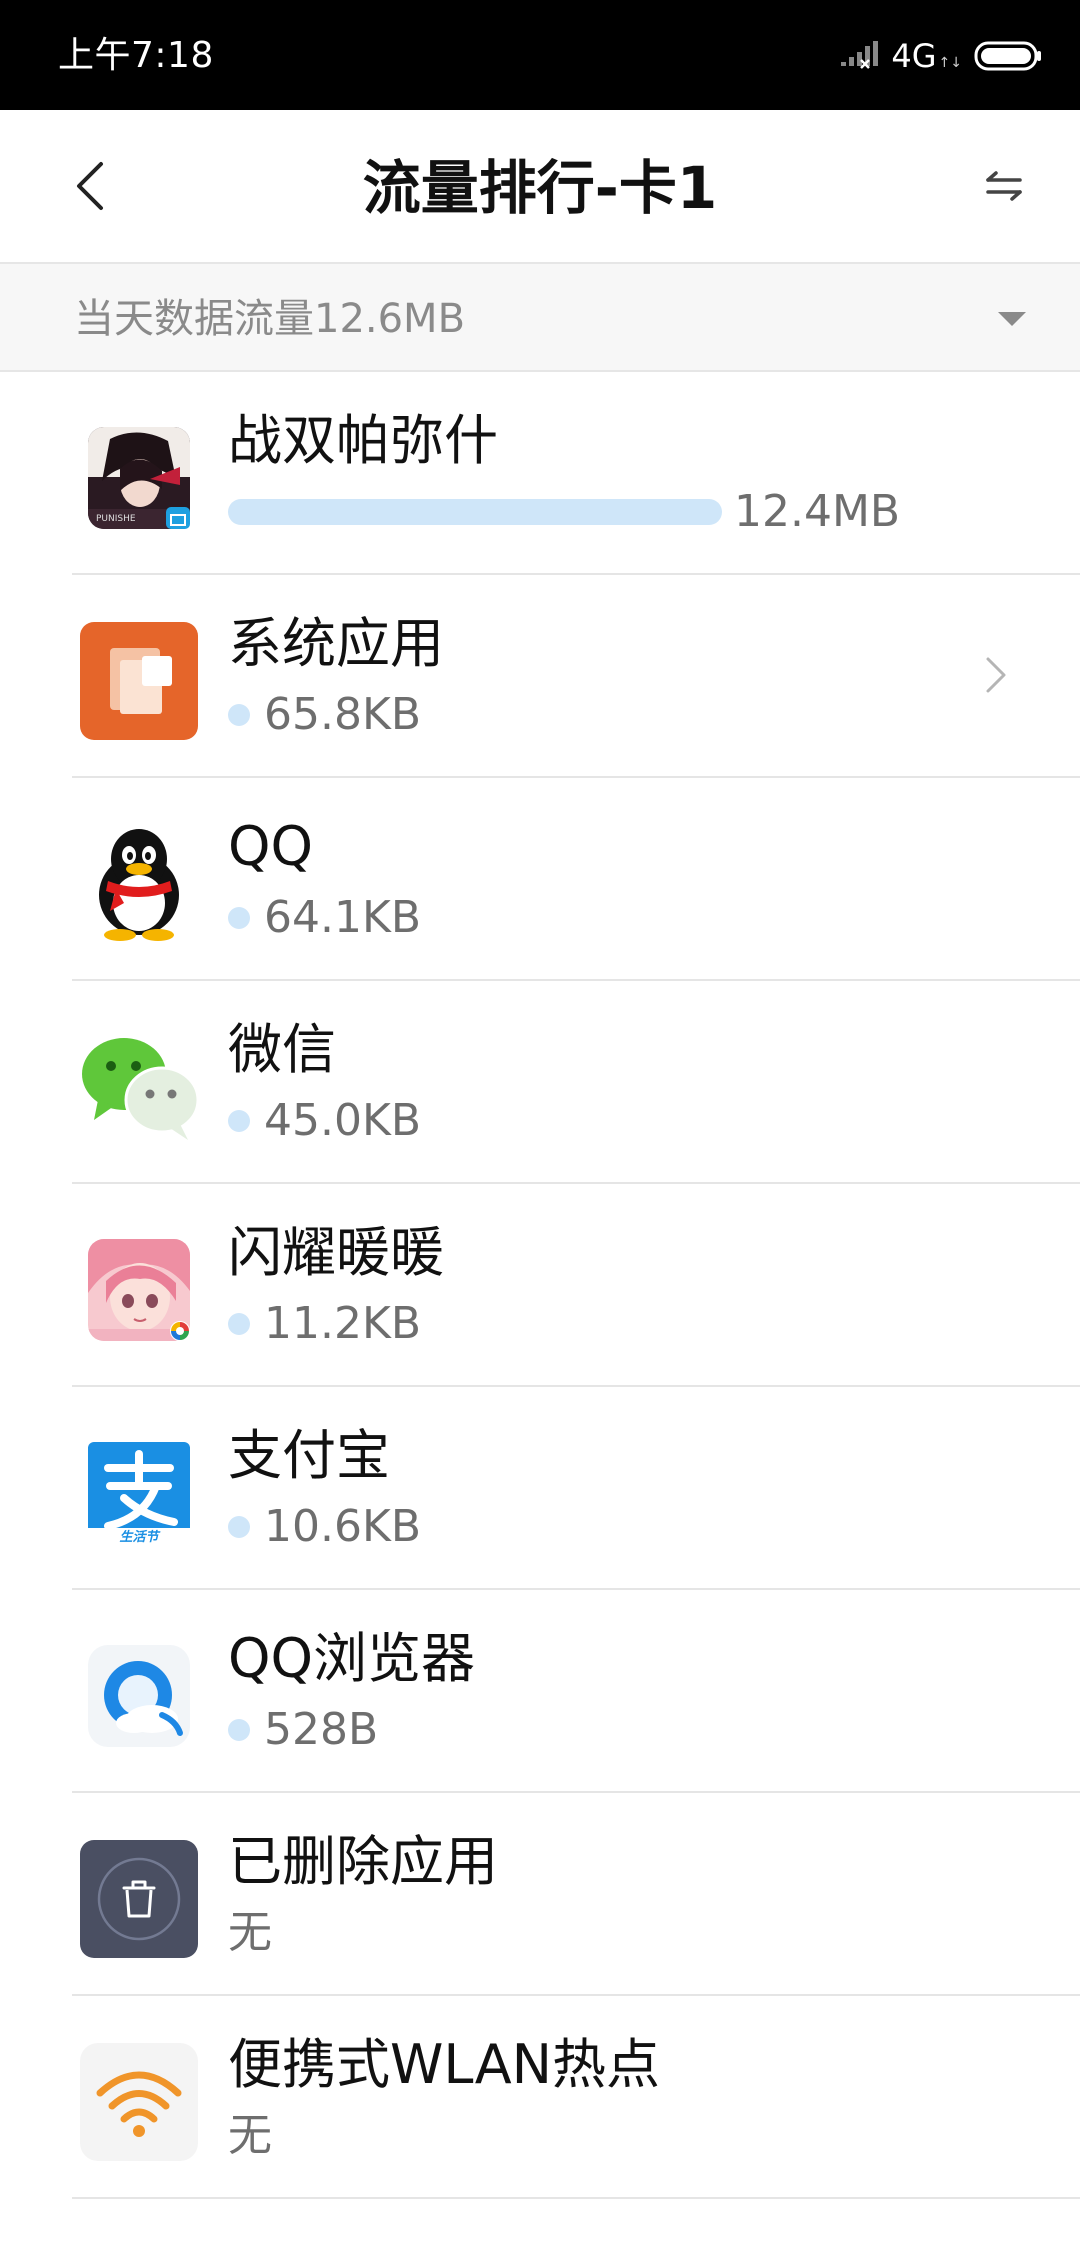 The width and height of the screenshot is (1080, 2248). Describe the element at coordinates (139, 1899) in the screenshot. I see `deleted-apps-icon` at that location.